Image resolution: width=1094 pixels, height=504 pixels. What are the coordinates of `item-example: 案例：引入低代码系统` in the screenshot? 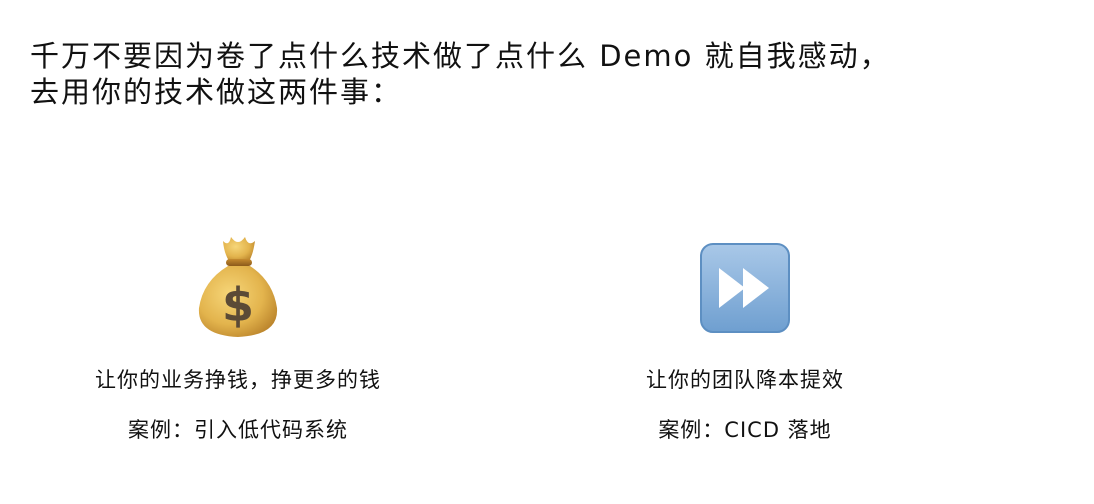 It's located at (238, 430).